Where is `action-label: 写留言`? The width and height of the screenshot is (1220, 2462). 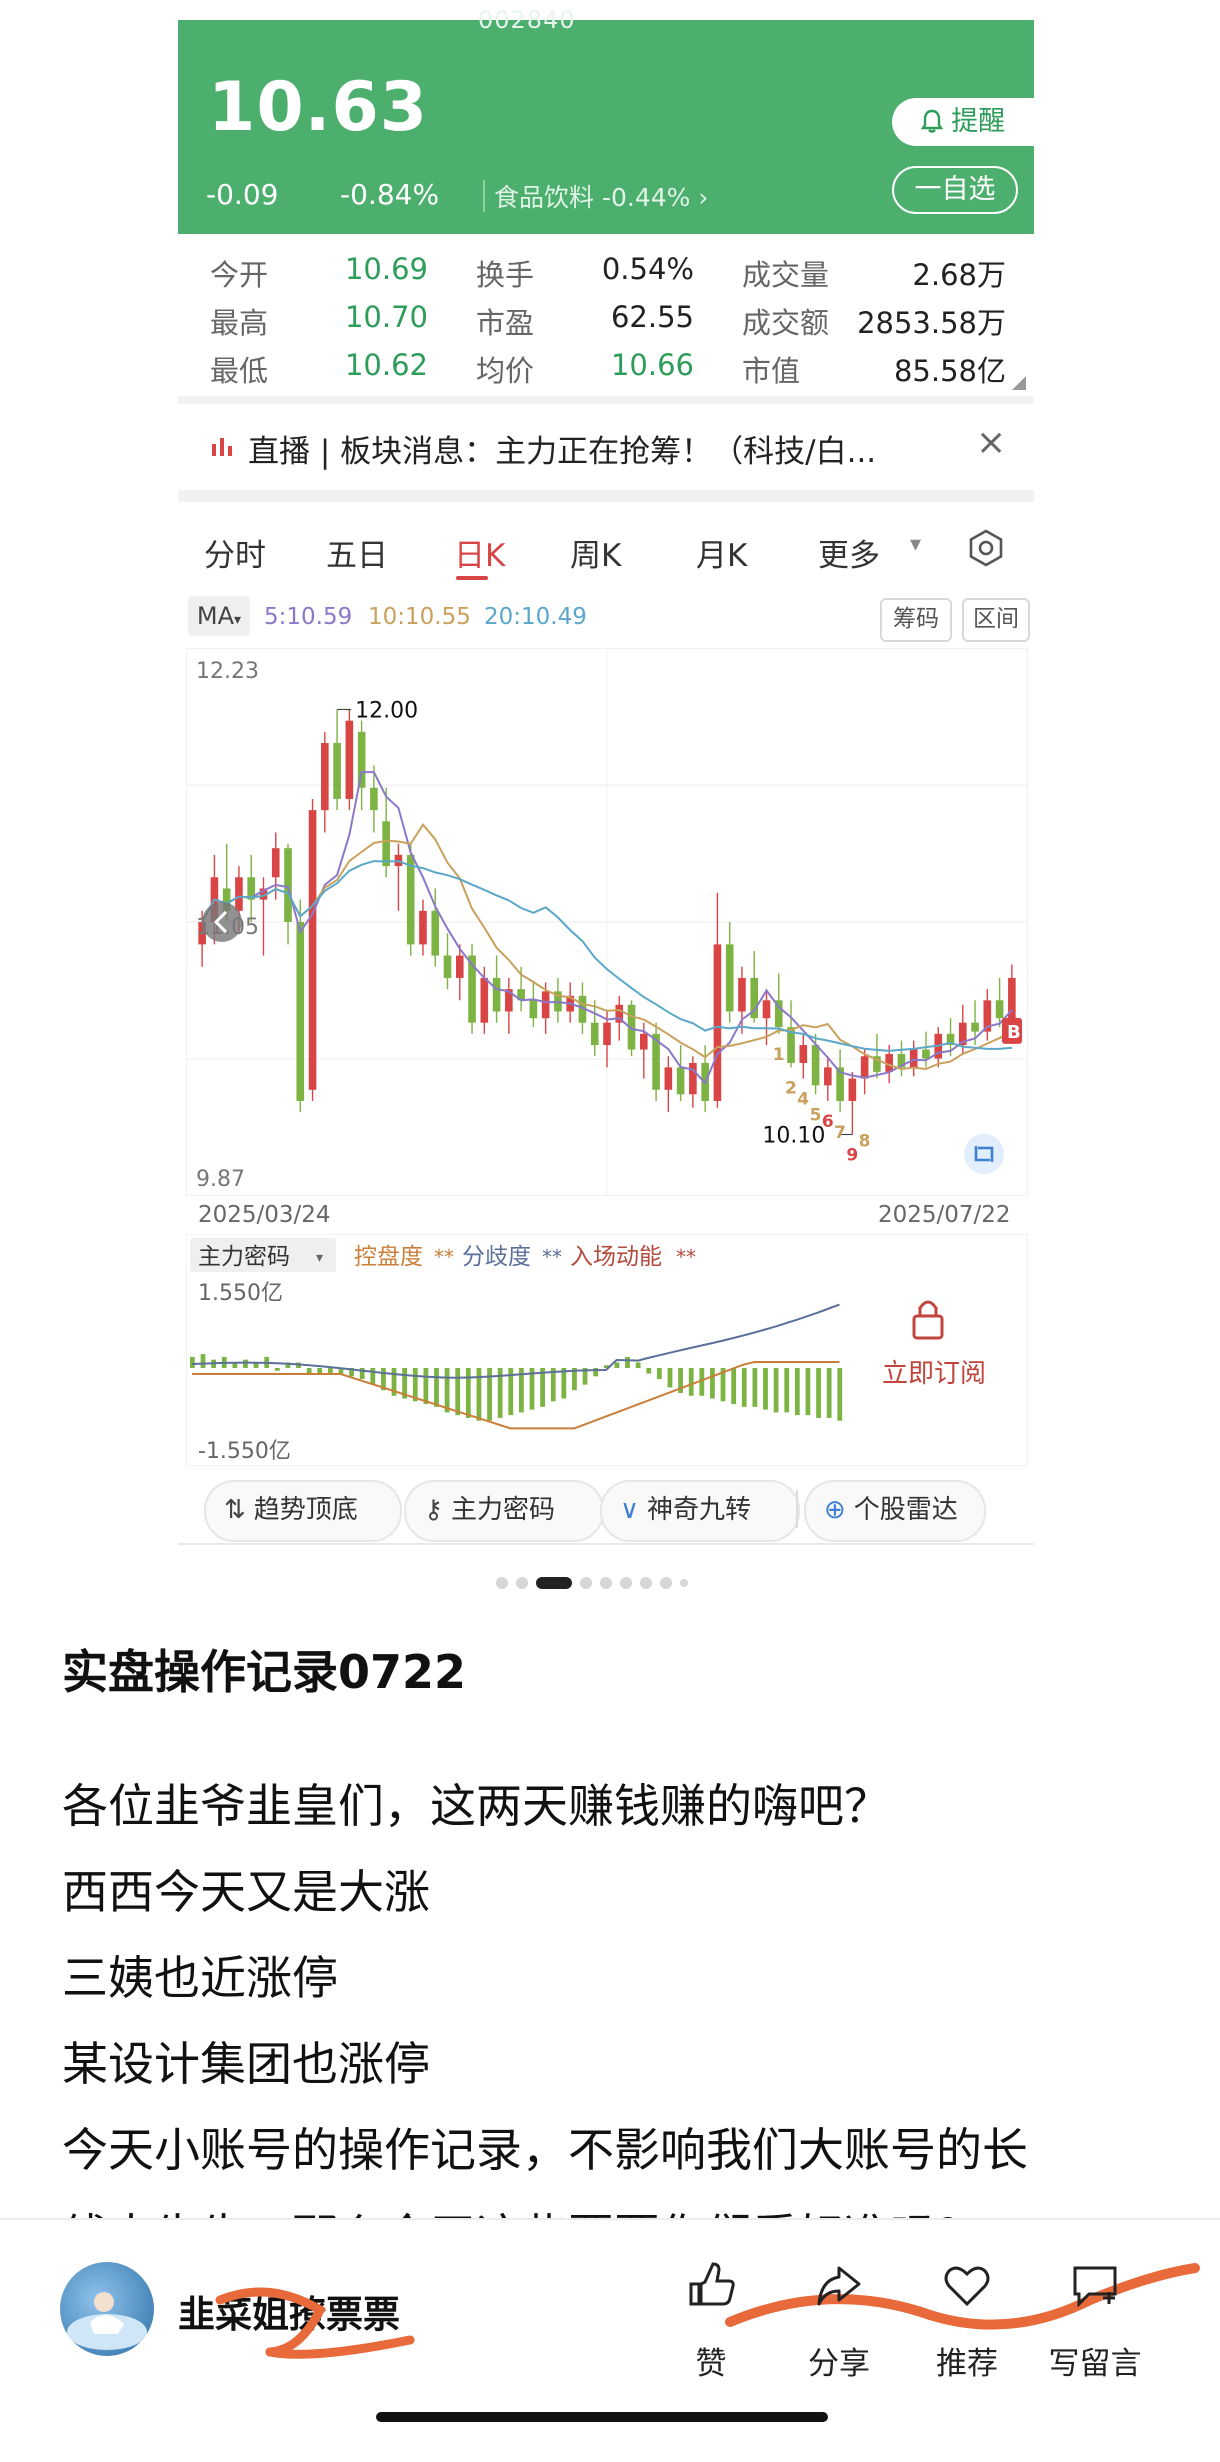
action-label: 写留言 is located at coordinates (1095, 2364).